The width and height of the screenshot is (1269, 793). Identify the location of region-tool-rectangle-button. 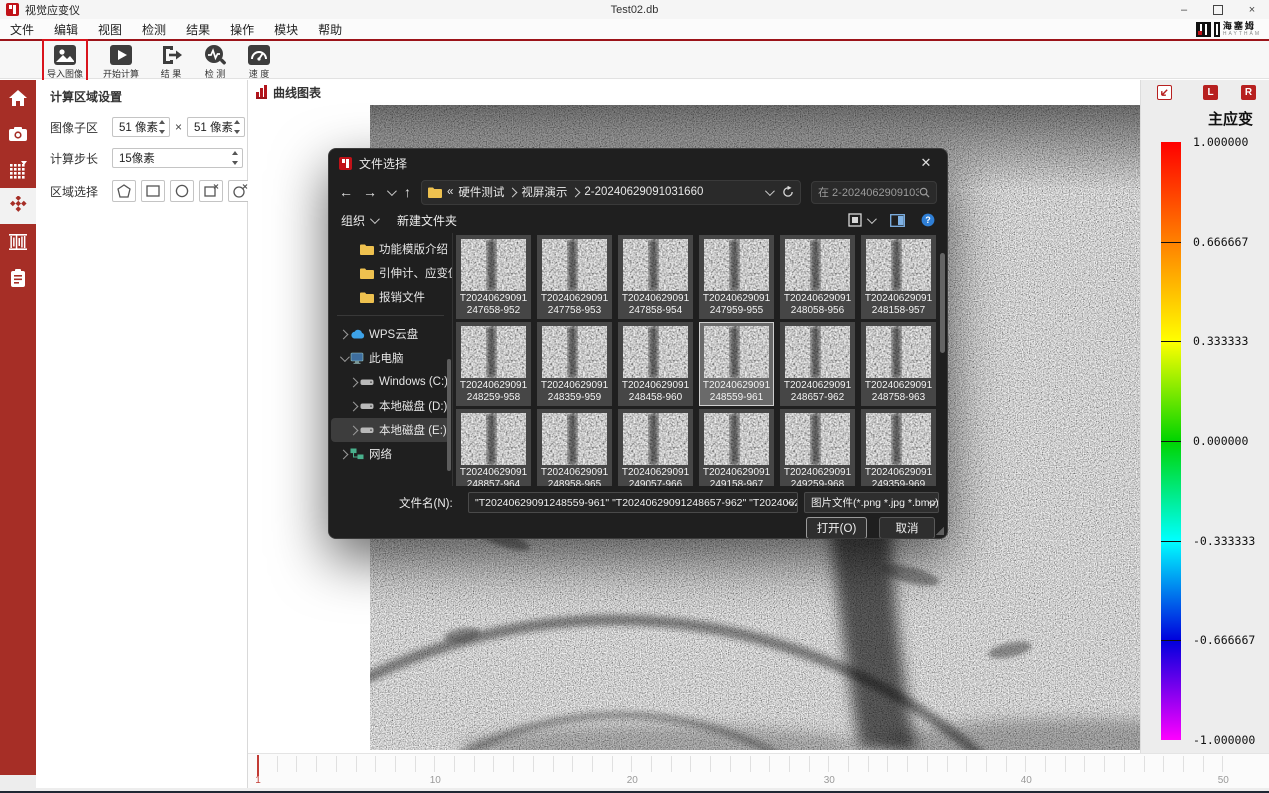
(153, 191).